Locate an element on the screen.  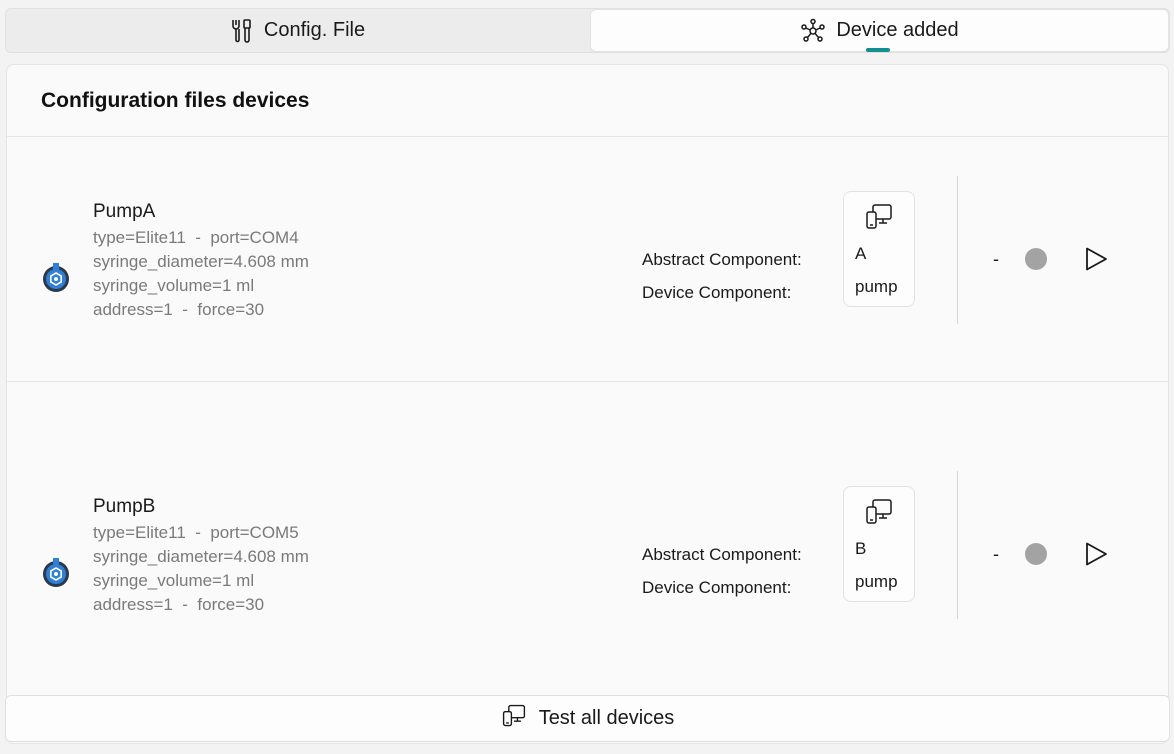
active-tab-indicator is located at coordinates (878, 50).